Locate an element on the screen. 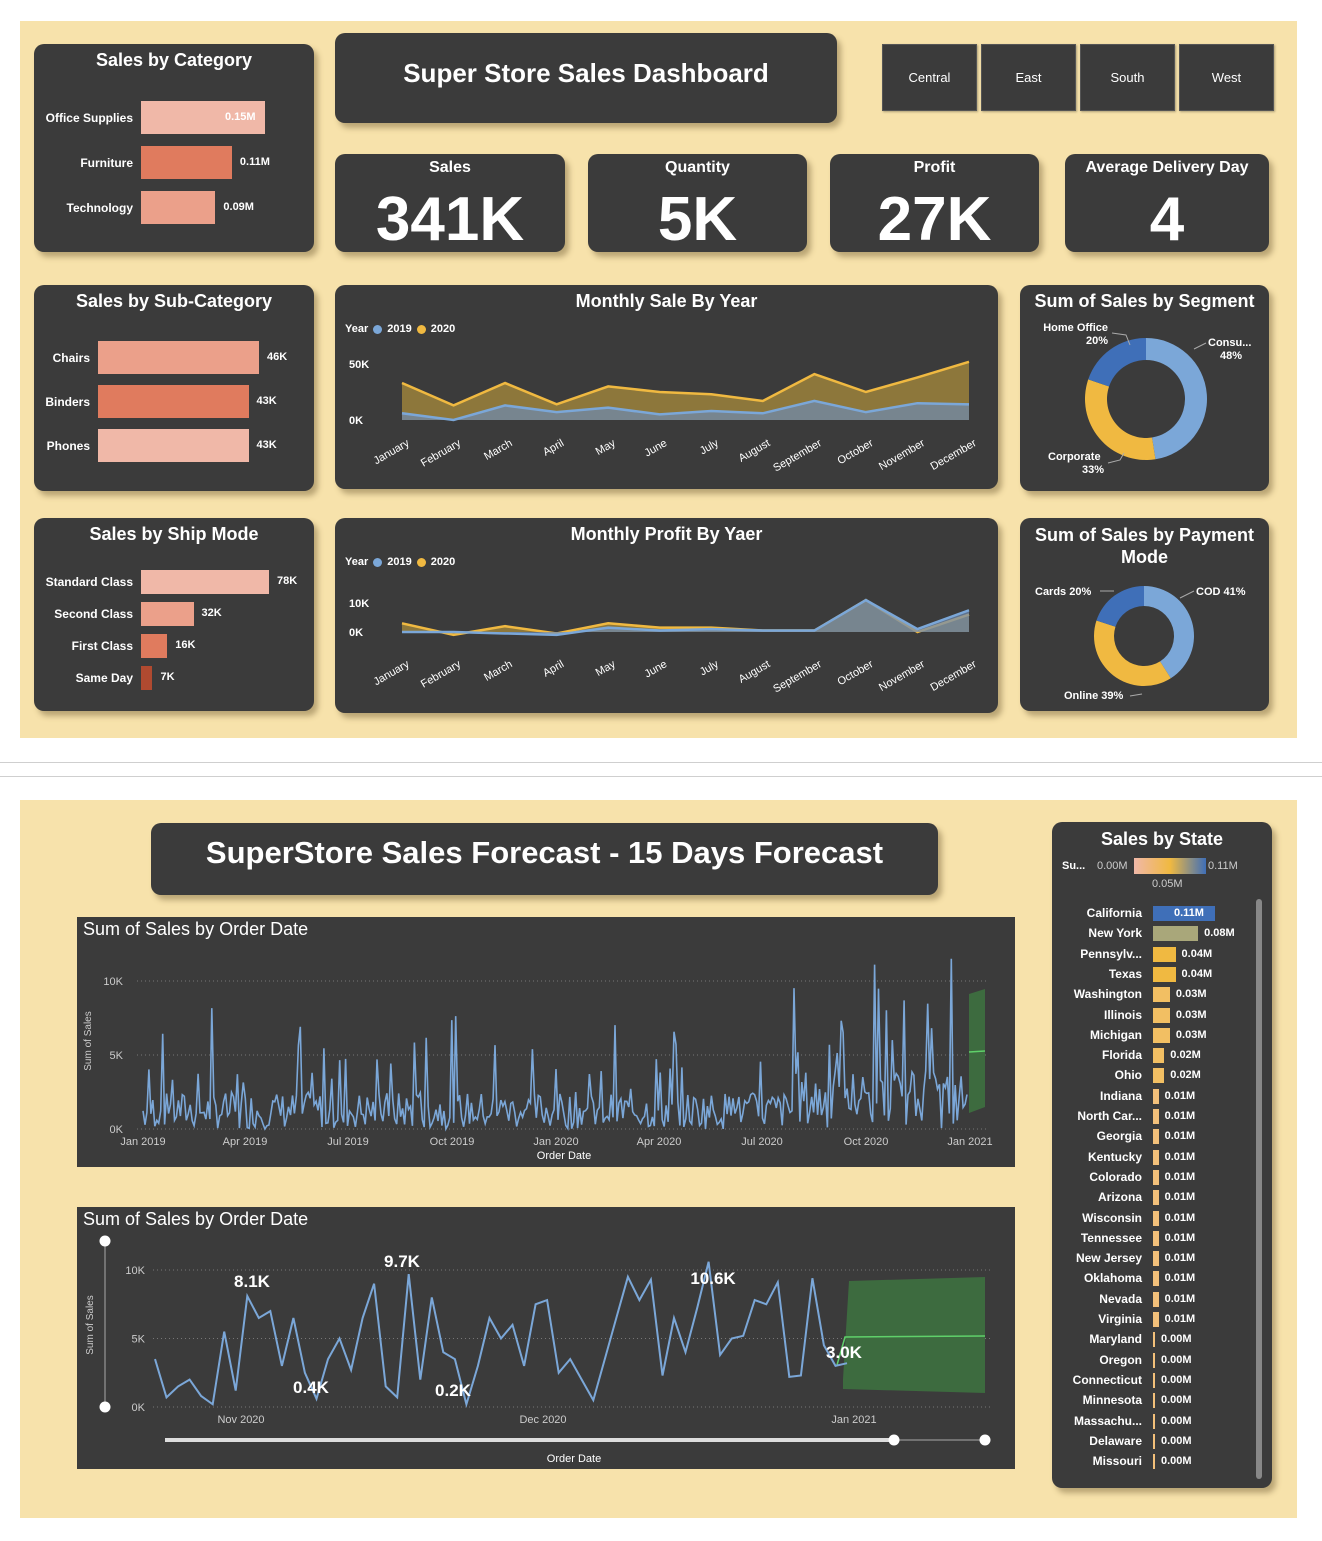 The image size is (1322, 1541). sales-line is located at coordinates (555, 1045).